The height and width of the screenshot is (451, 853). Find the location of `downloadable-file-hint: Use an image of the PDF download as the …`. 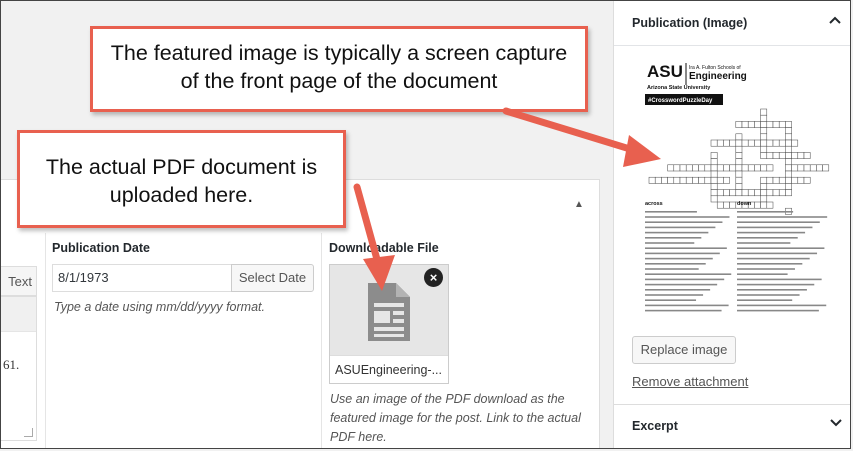

downloadable-file-hint: Use an image of the PDF download as the … is located at coordinates (455, 418).